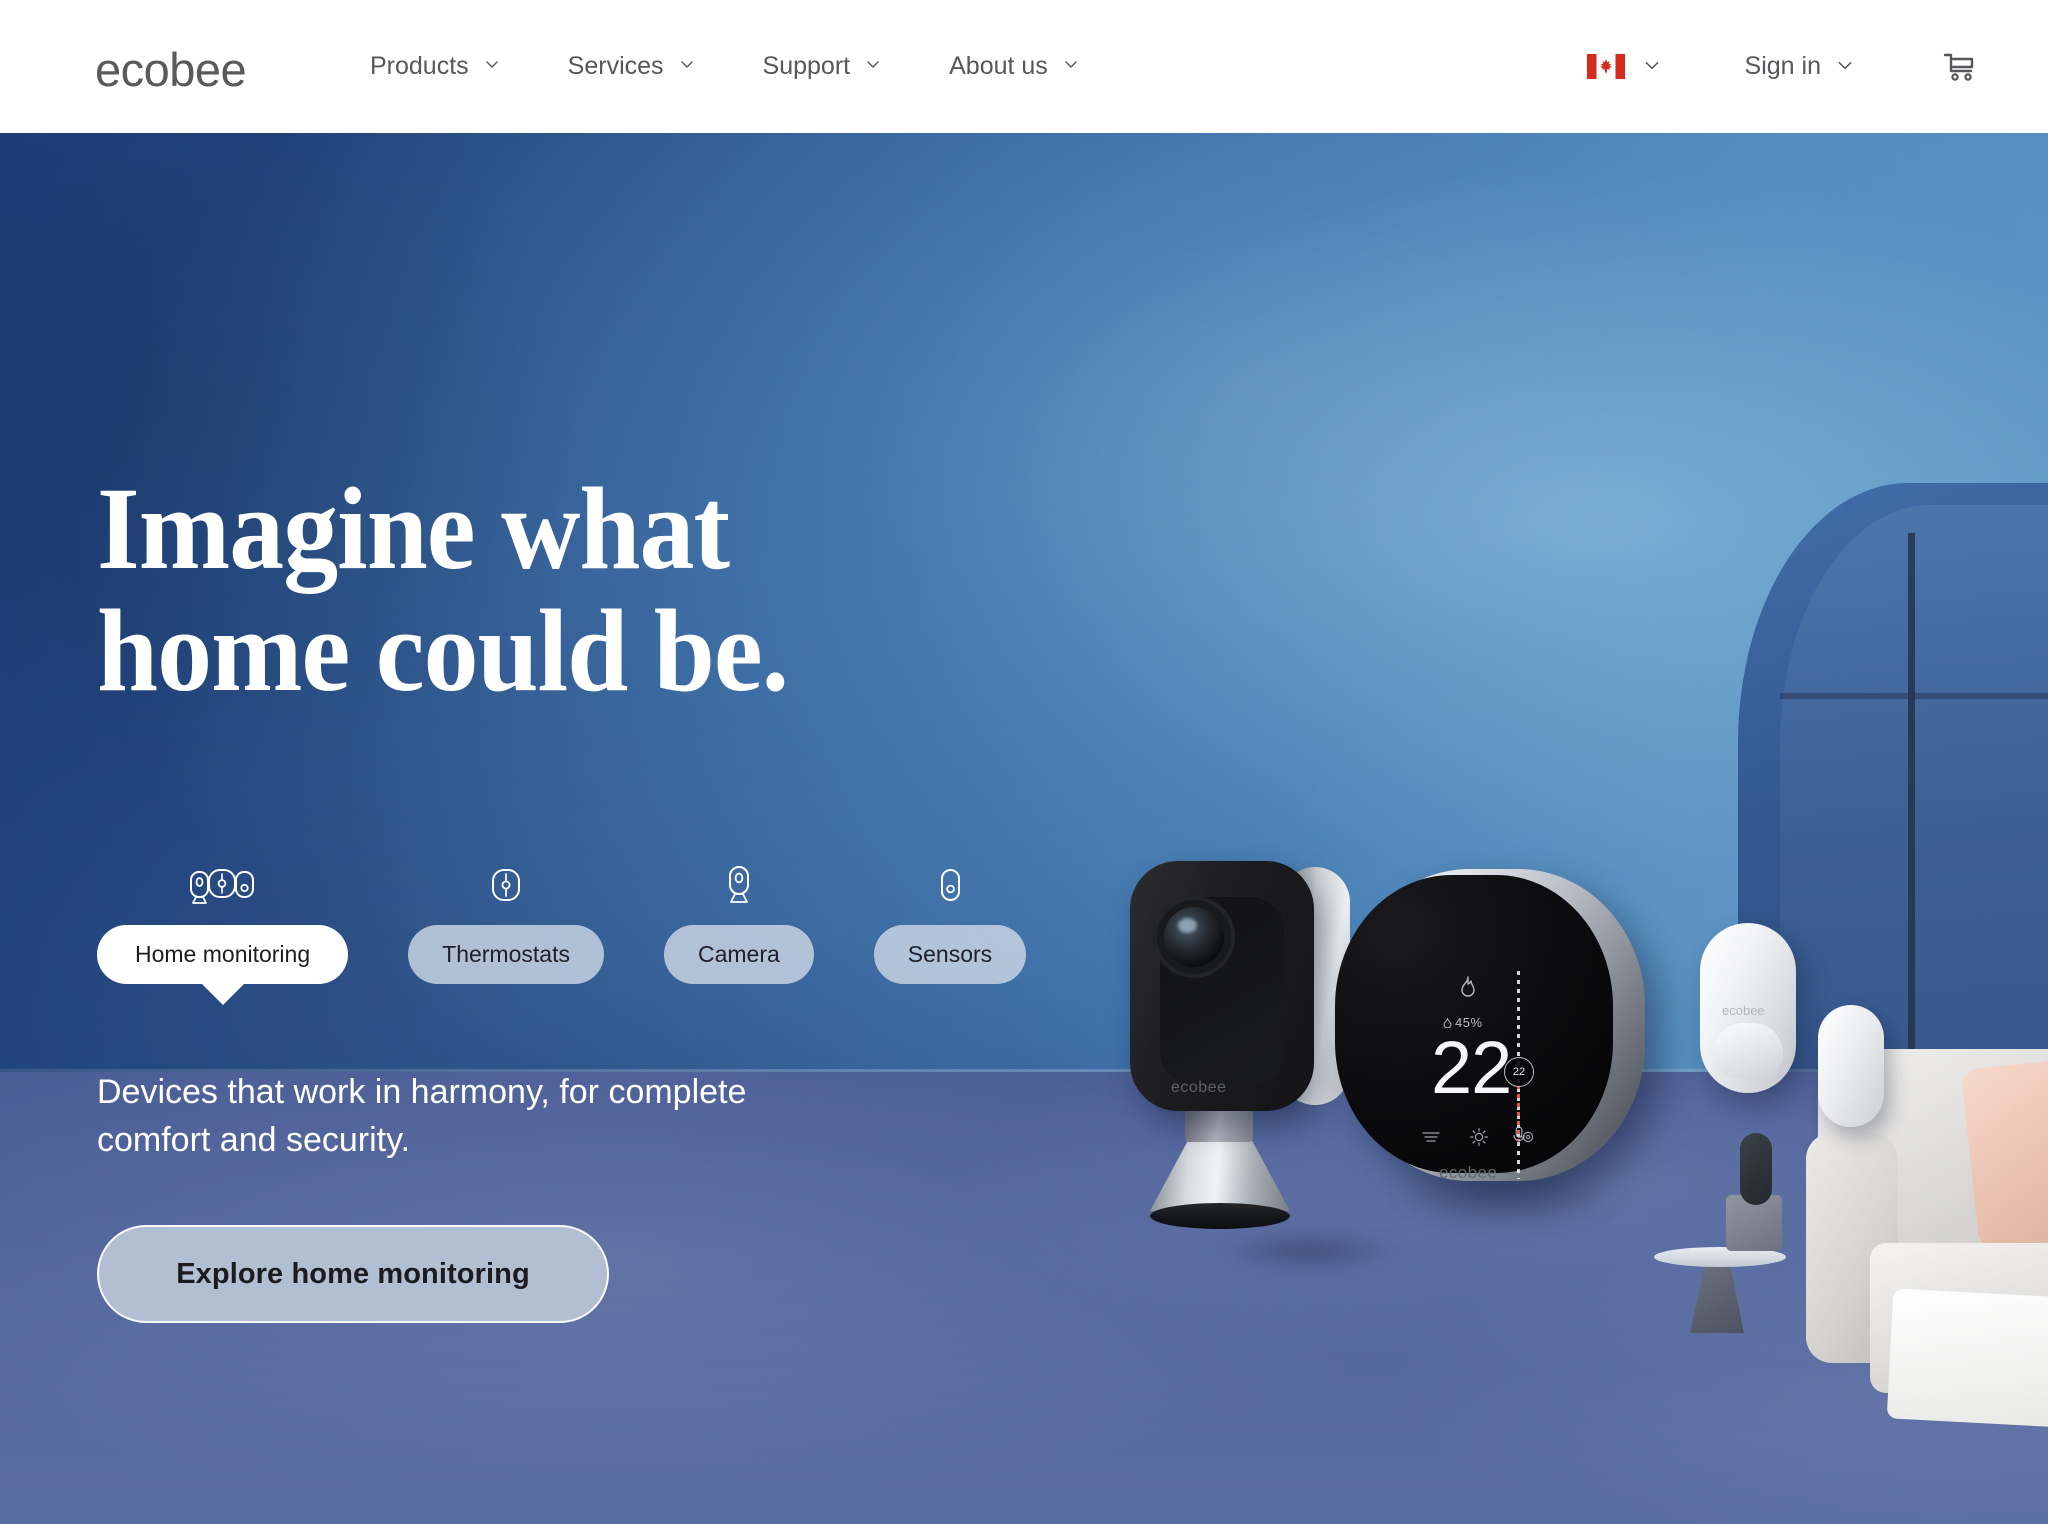 This screenshot has height=1524, width=2048. Describe the element at coordinates (506, 884) in the screenshot. I see `thermostat-icon` at that location.